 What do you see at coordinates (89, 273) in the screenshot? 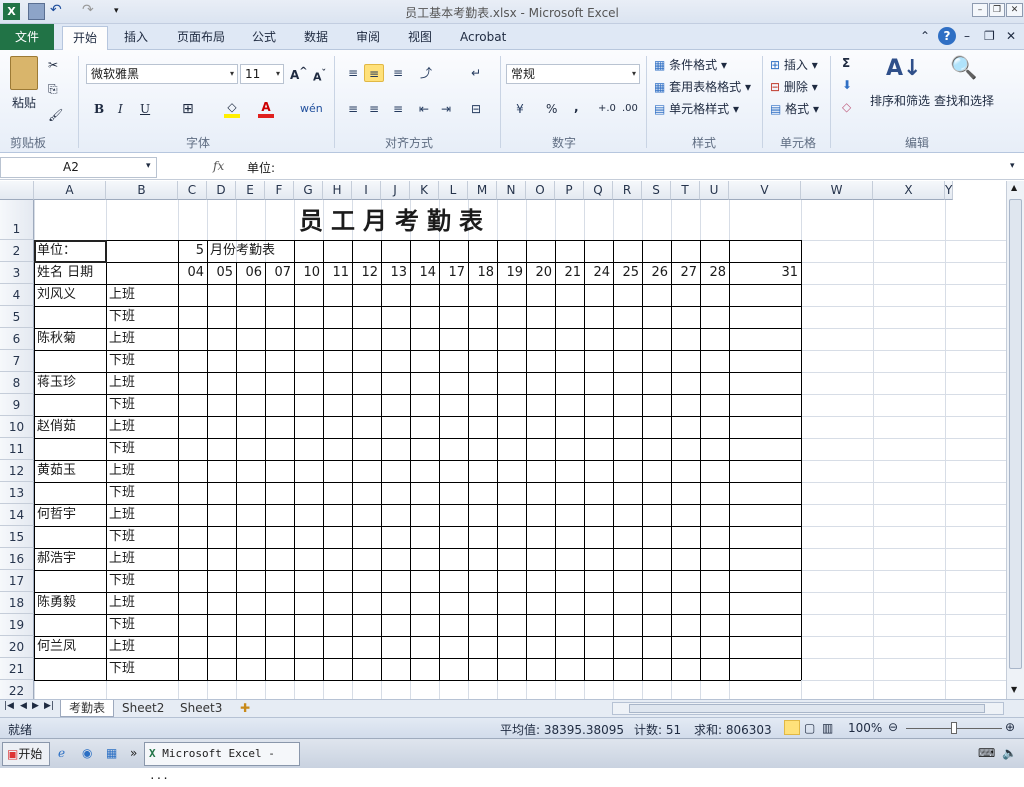
I see `name-date-header-cell: 姓名 日期` at bounding box center [89, 273].